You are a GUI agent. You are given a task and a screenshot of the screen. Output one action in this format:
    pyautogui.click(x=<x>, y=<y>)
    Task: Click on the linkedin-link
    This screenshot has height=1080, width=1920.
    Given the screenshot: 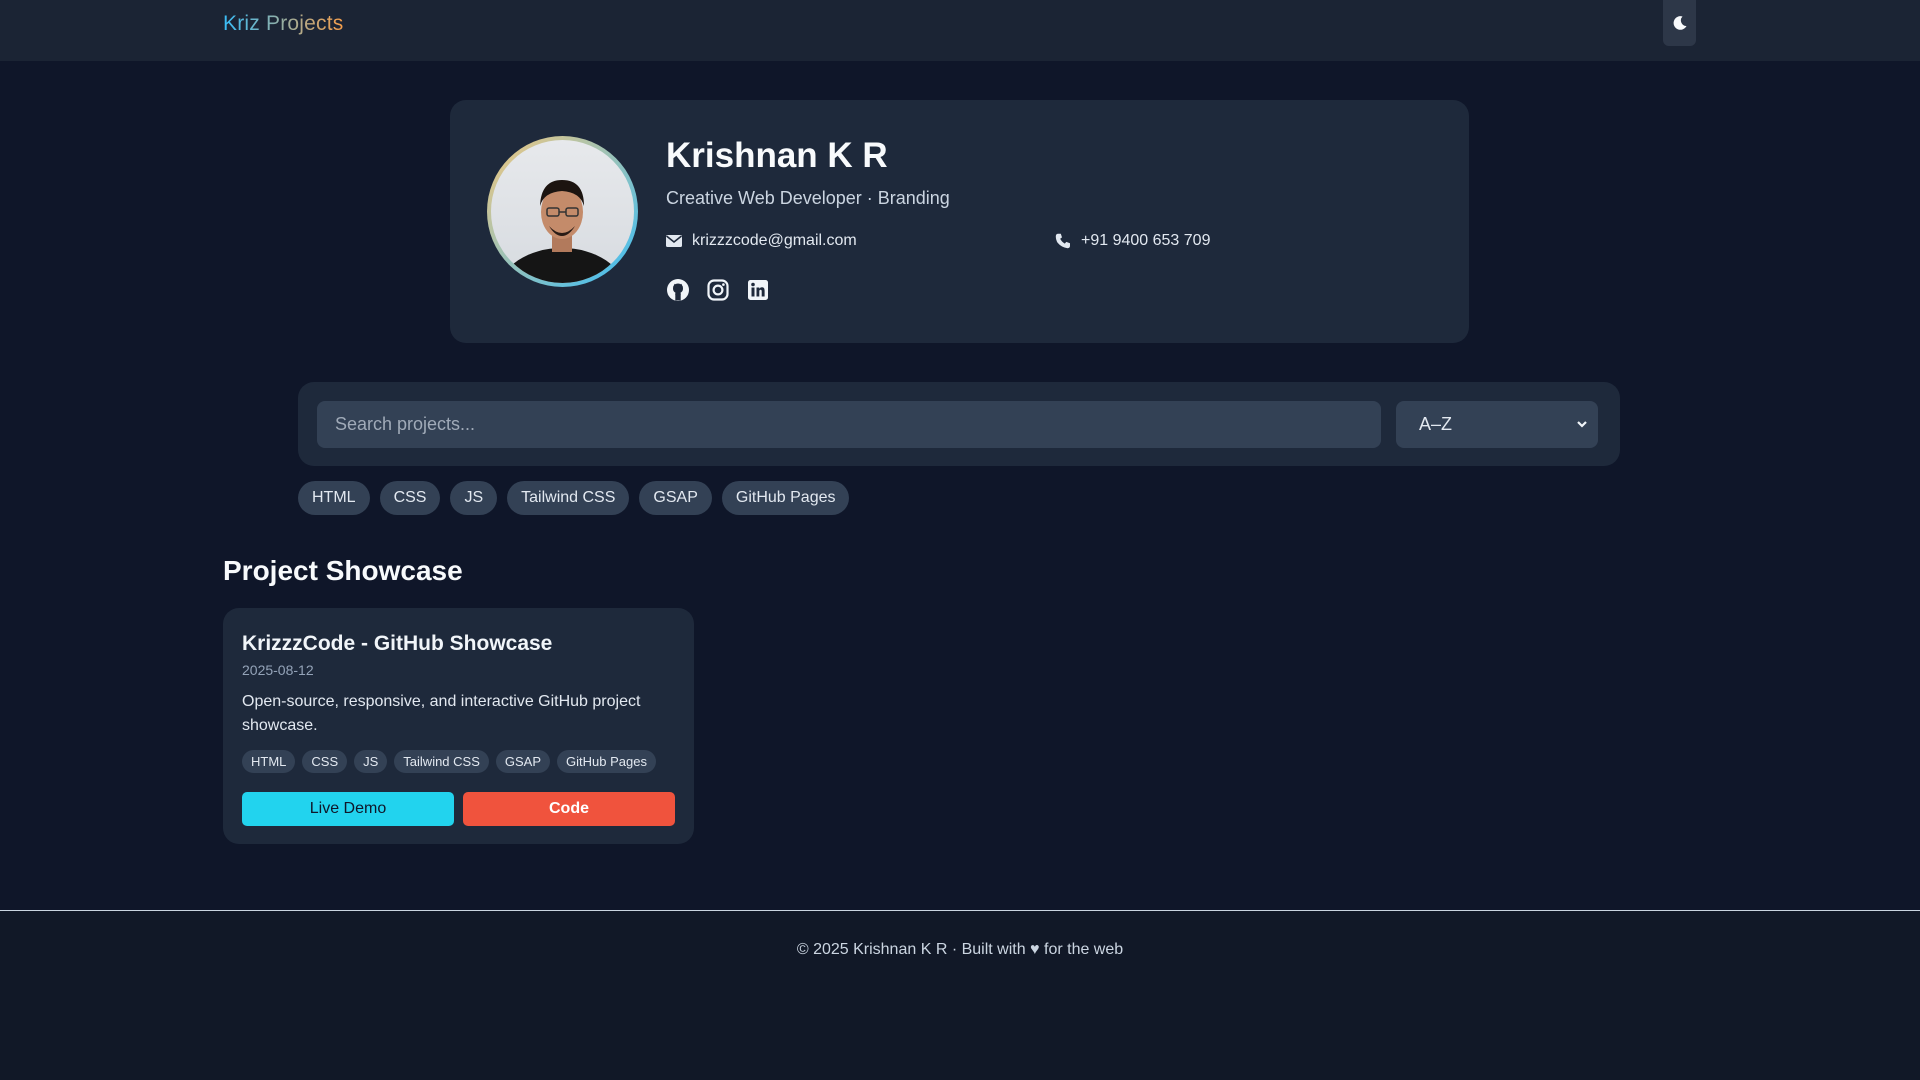 What is the action you would take?
    pyautogui.click(x=758, y=290)
    